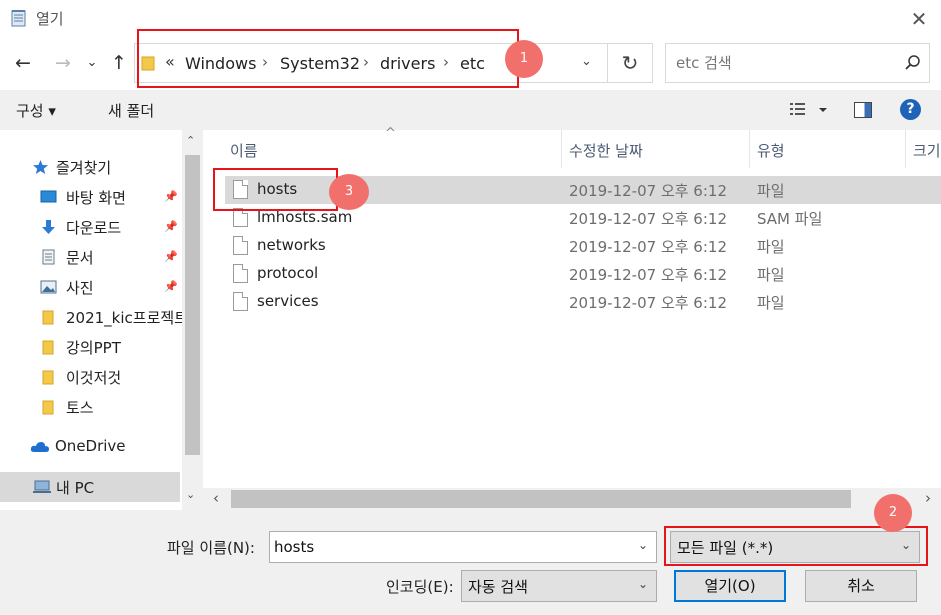  Describe the element at coordinates (786, 63) in the screenshot. I see `search-input` at that location.